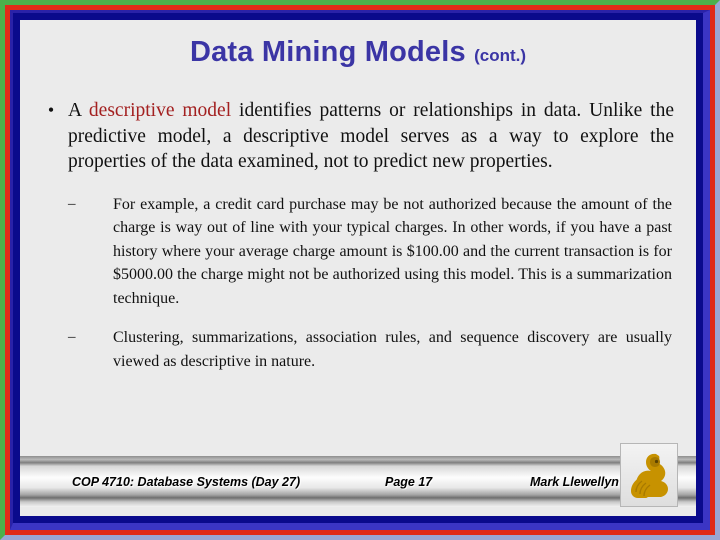 This screenshot has width=720, height=540. What do you see at coordinates (160, 110) in the screenshot?
I see `level1-highlight: descriptive model` at bounding box center [160, 110].